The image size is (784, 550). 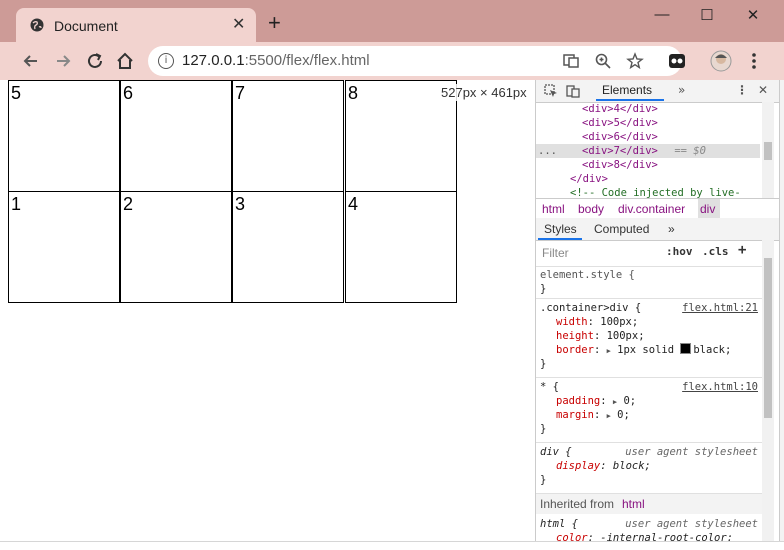 I want to click on bookmark-star-icon, so click(x=635, y=61).